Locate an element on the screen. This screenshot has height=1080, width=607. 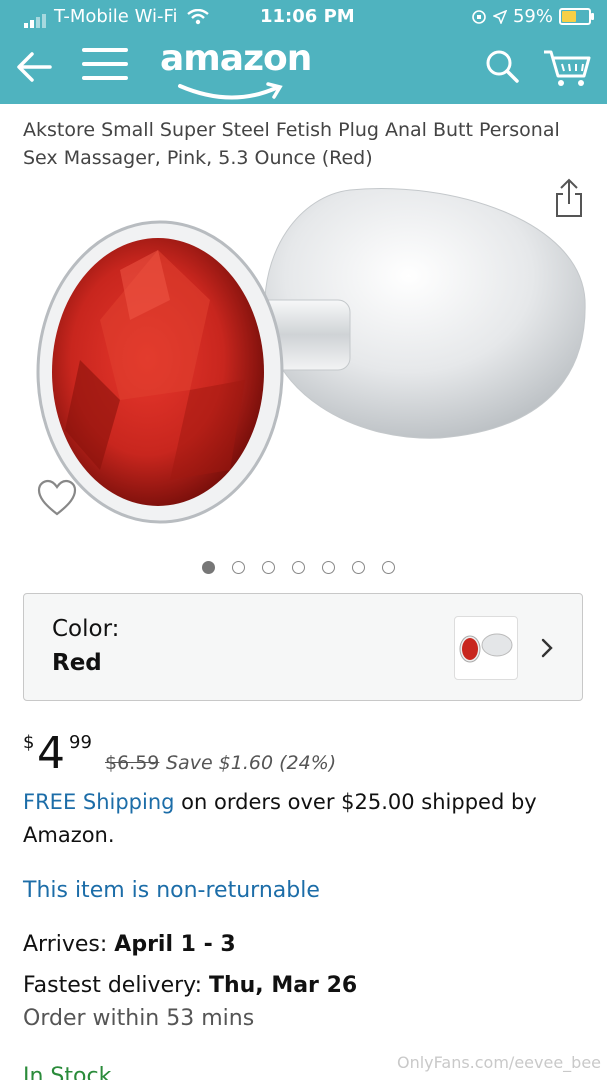
orientation-lock-icon is located at coordinates (479, 16).